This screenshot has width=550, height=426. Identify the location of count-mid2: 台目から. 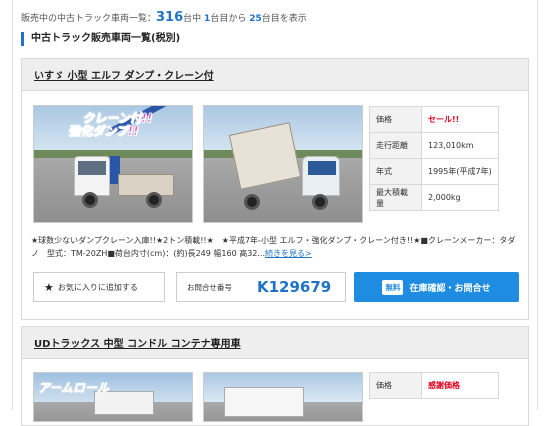
(228, 19).